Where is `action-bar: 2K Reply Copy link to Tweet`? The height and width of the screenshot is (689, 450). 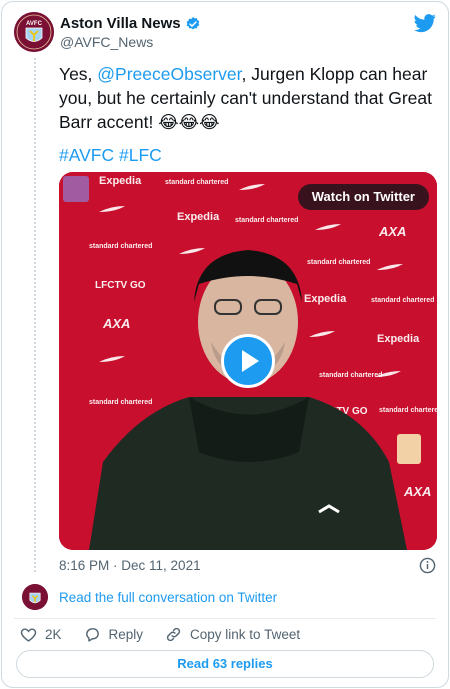
action-bar: 2K Reply Copy link to Tweet is located at coordinates (171, 634).